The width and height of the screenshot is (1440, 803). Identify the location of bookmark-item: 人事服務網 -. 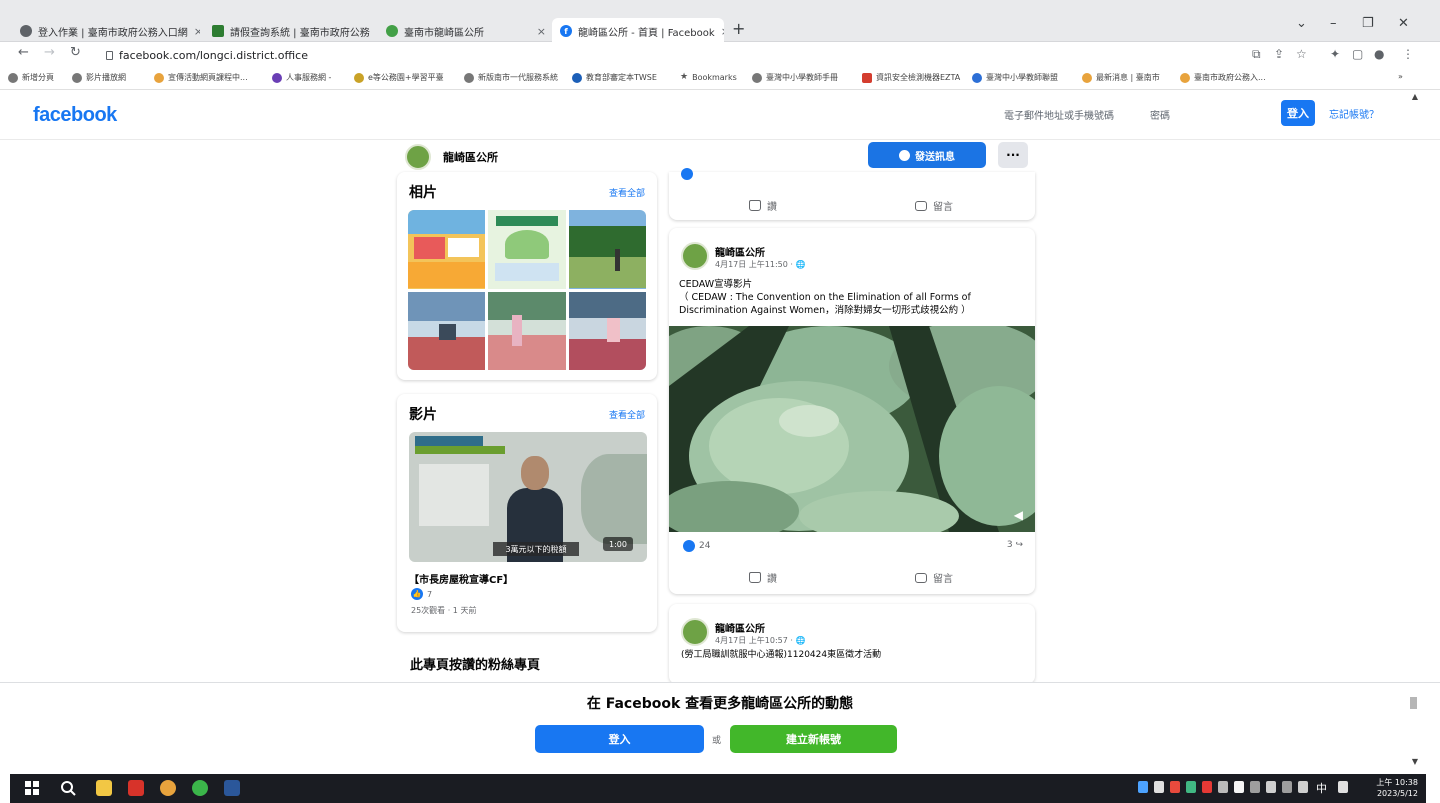
(301, 77).